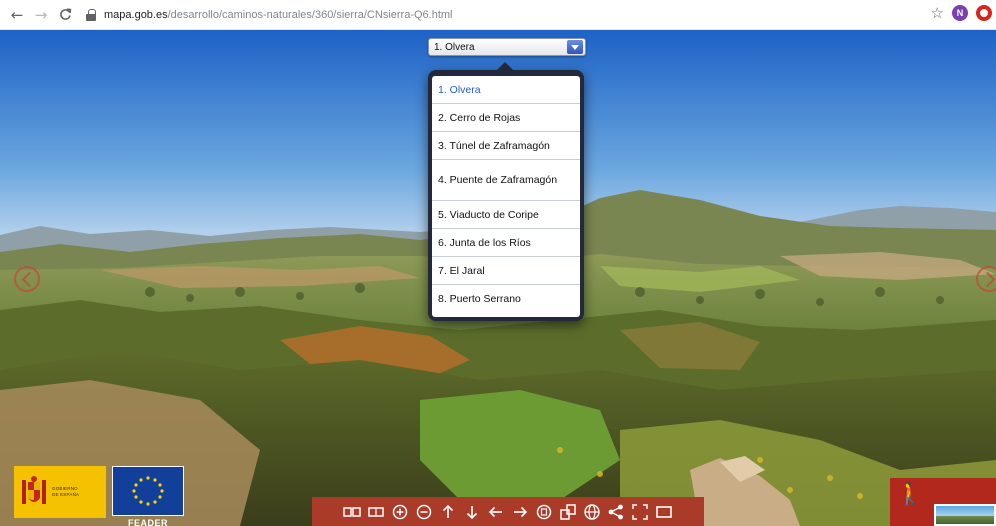  Describe the element at coordinates (17, 15) in the screenshot. I see `back-icon: ←` at that location.